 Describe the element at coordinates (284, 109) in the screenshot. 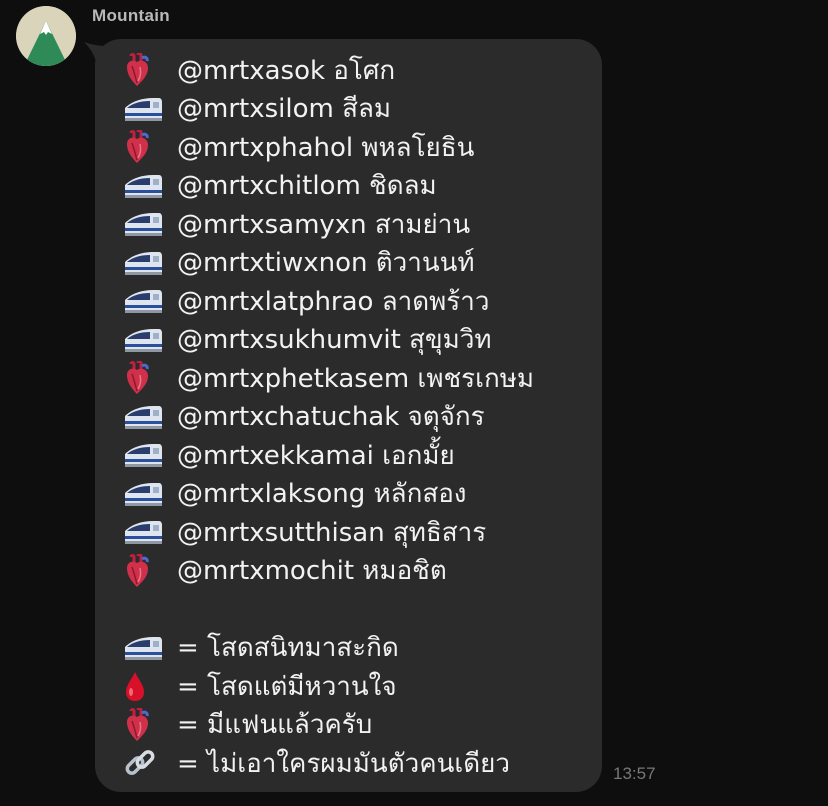

I see `line-text: @mrtxsilom สีลม` at that location.